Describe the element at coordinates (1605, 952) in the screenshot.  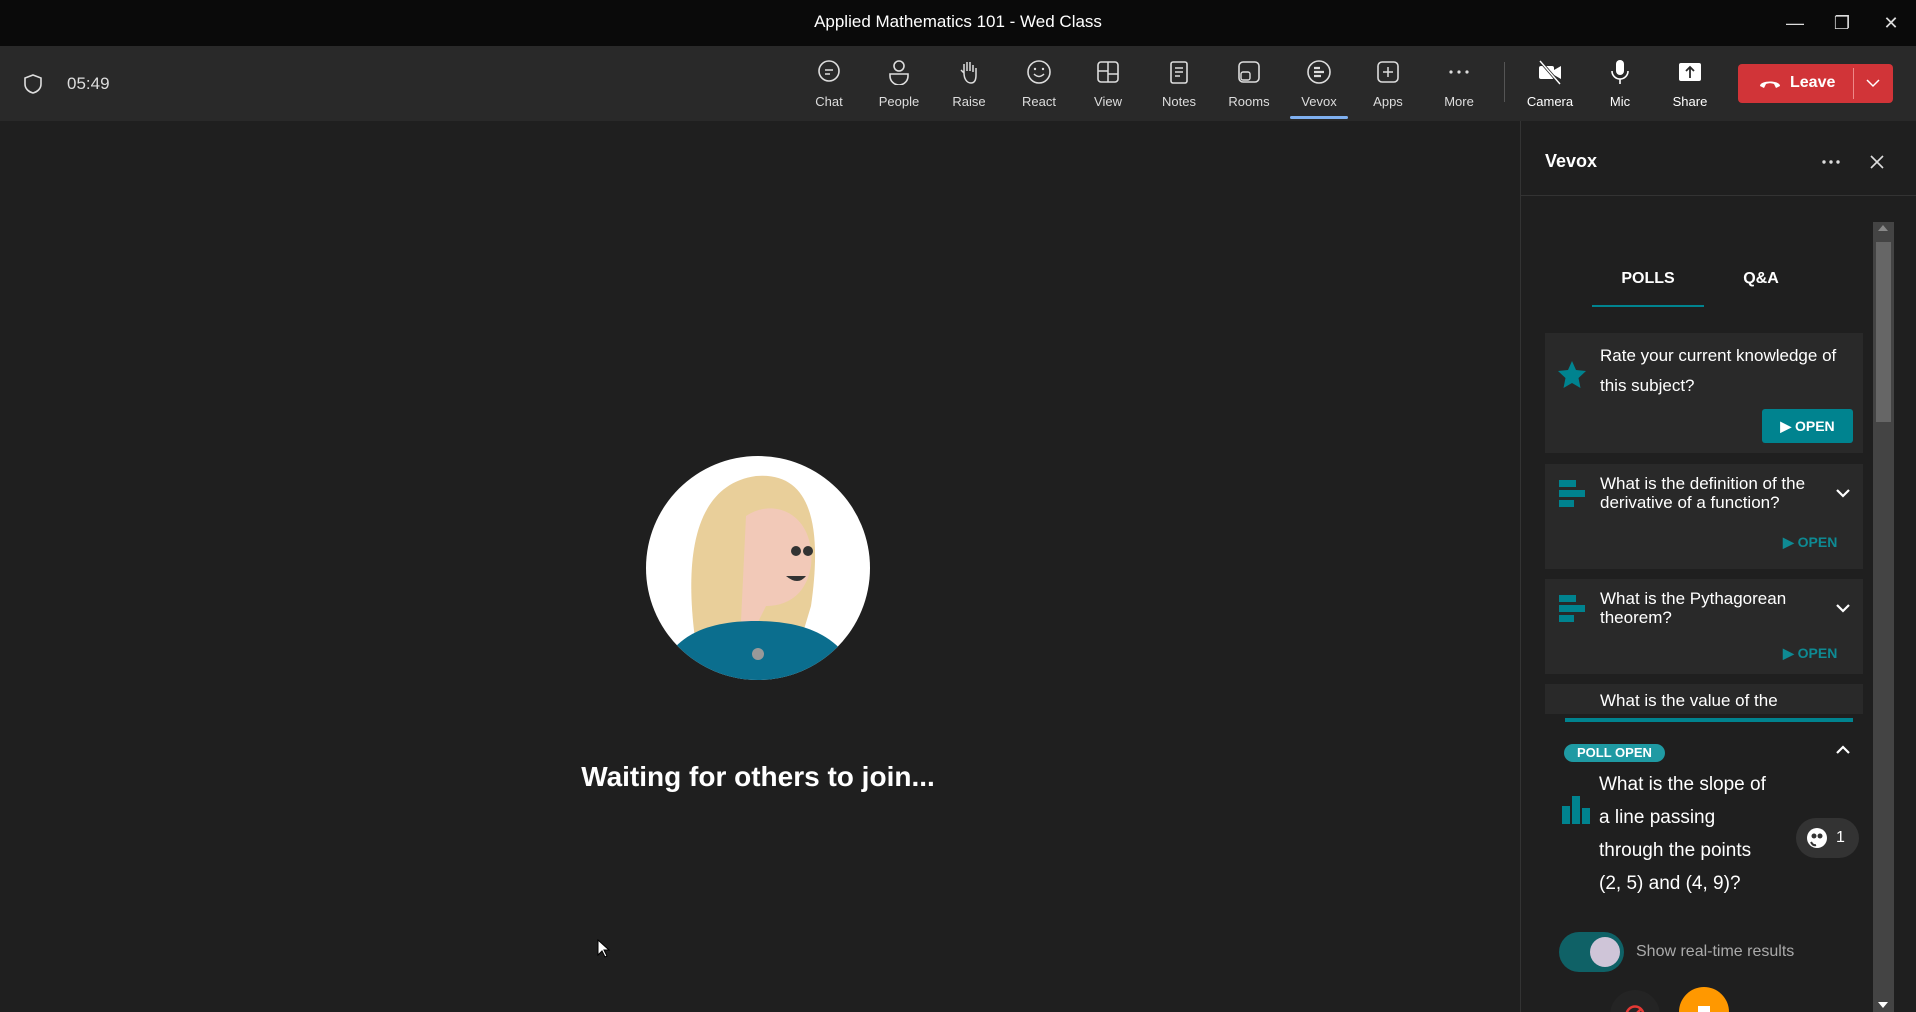
I see `toggle-knob` at that location.